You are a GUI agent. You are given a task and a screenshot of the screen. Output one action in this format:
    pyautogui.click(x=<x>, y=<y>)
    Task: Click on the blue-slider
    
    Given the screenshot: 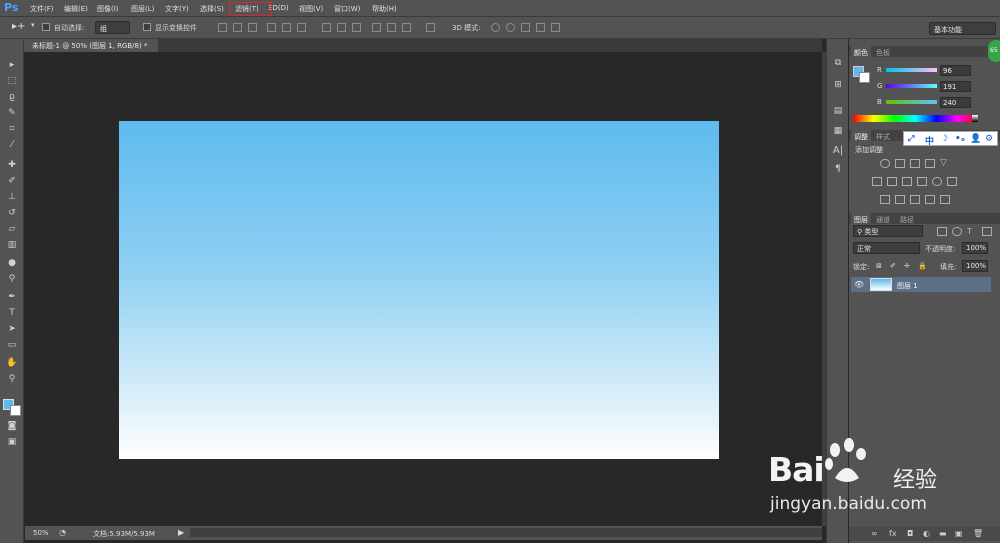 What is the action you would take?
    pyautogui.click(x=911, y=102)
    